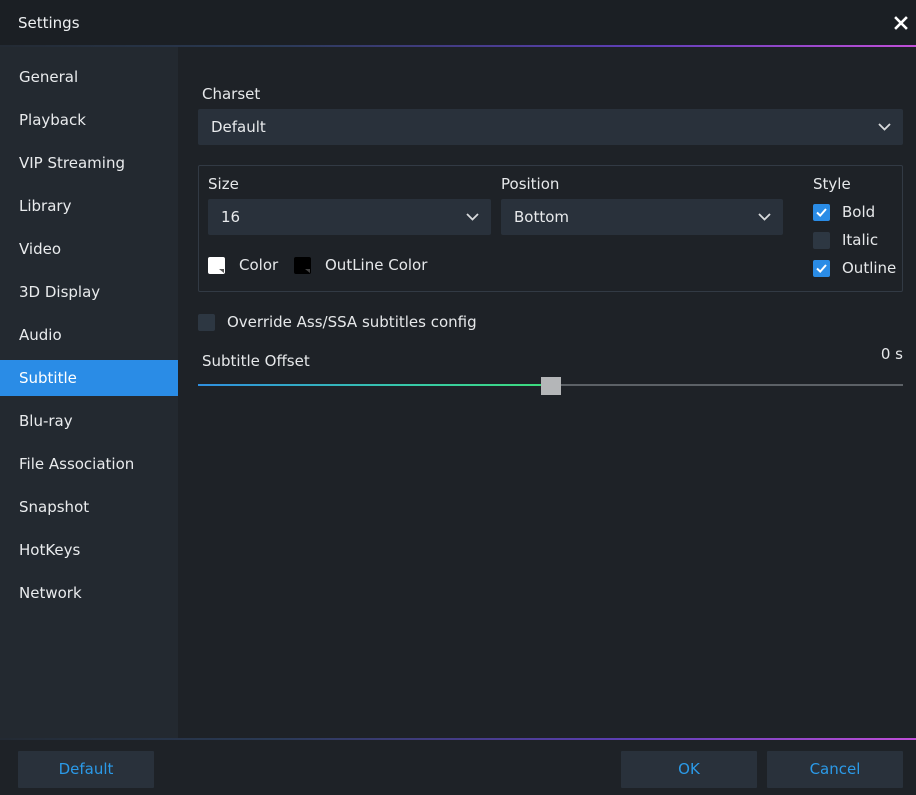 Image resolution: width=916 pixels, height=795 pixels. Describe the element at coordinates (89, 507) in the screenshot. I see `sidebar-item-snapshot: Snapshot` at that location.